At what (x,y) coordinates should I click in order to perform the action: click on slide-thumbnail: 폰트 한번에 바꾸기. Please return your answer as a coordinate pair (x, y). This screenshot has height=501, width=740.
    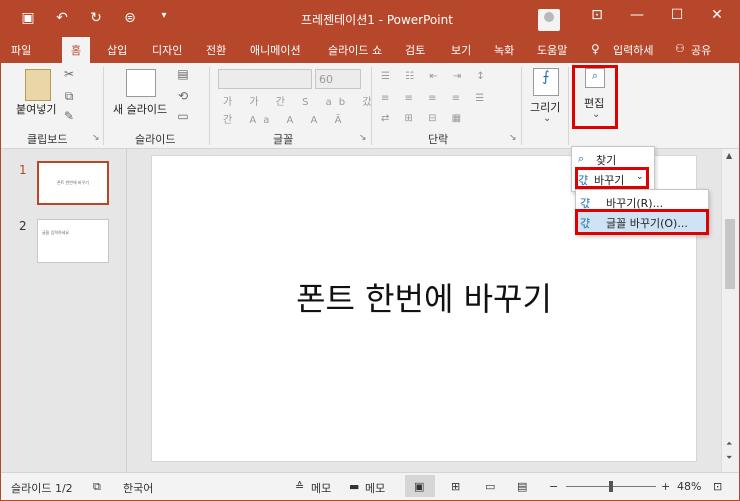
    Looking at the image, I should click on (73, 183).